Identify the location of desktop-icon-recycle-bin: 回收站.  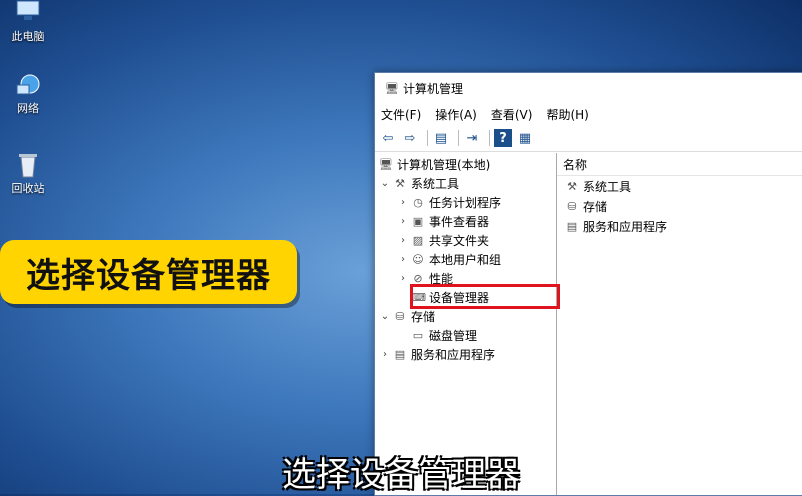
(28, 174).